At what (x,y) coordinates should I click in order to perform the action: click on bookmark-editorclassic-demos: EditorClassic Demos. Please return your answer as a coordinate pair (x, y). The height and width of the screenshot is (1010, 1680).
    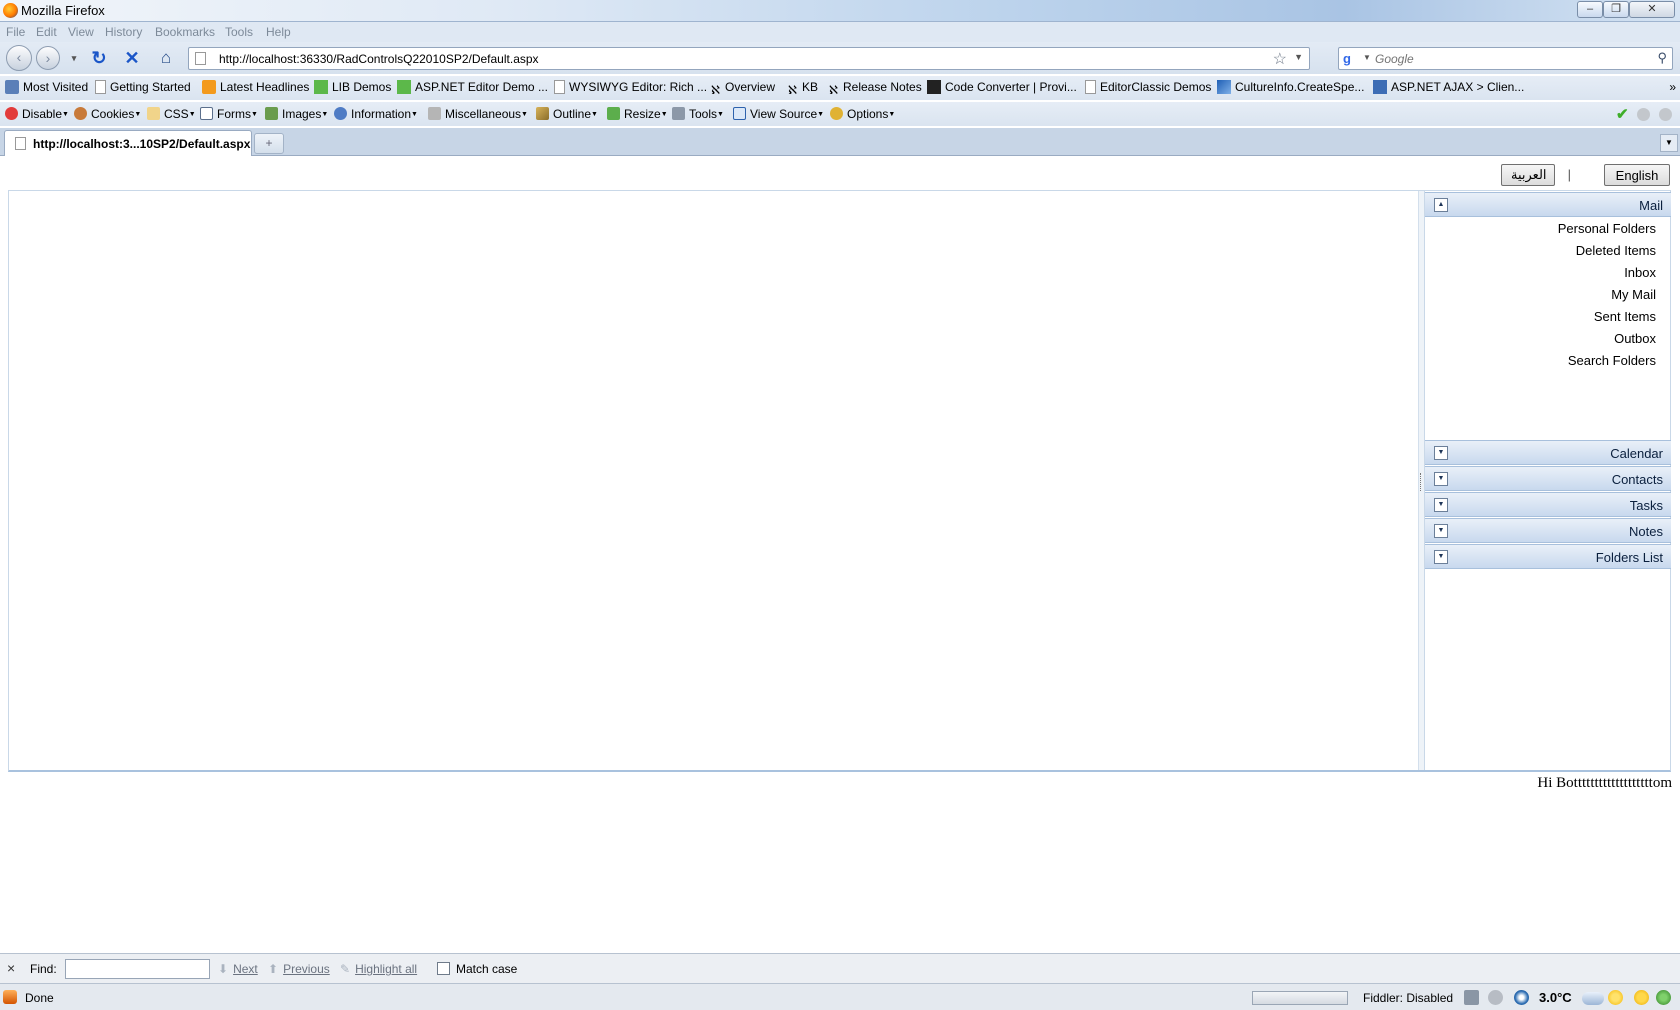
    Looking at the image, I should click on (1148, 87).